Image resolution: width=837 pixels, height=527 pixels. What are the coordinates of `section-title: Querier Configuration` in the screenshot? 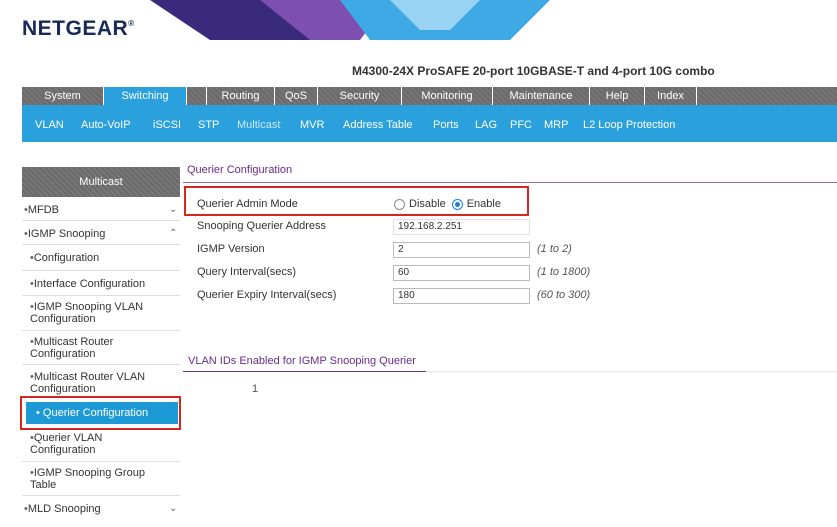 It's located at (240, 170).